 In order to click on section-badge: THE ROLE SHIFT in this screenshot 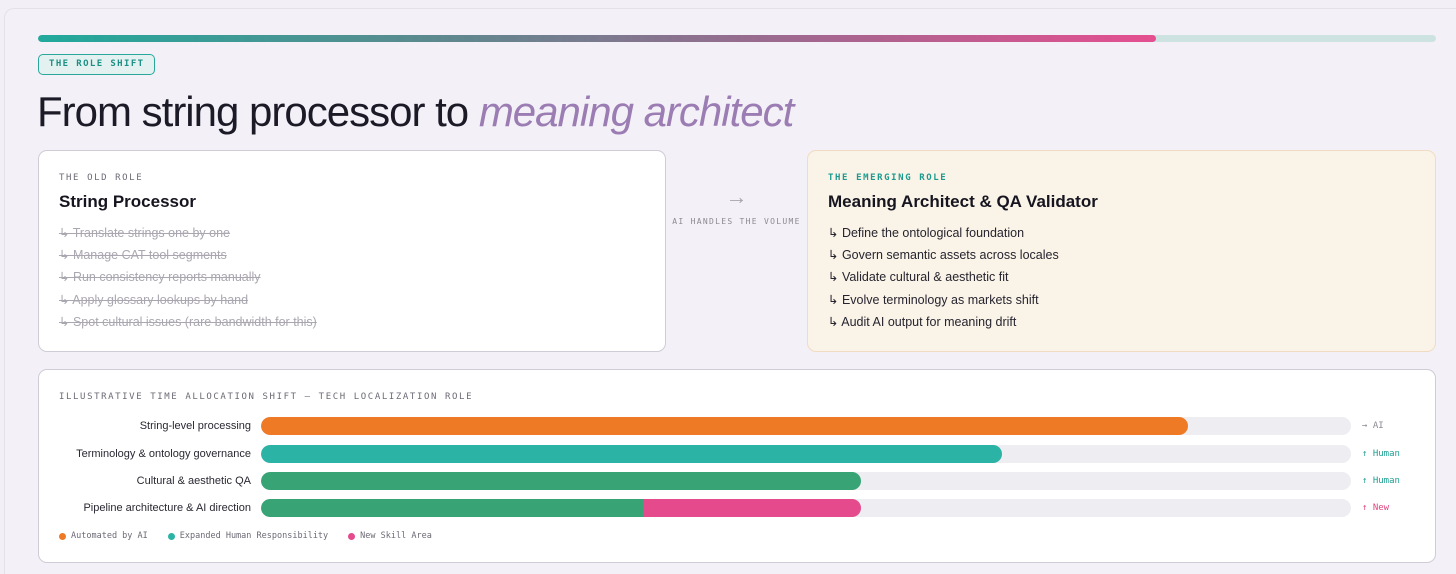, I will do `click(97, 64)`.